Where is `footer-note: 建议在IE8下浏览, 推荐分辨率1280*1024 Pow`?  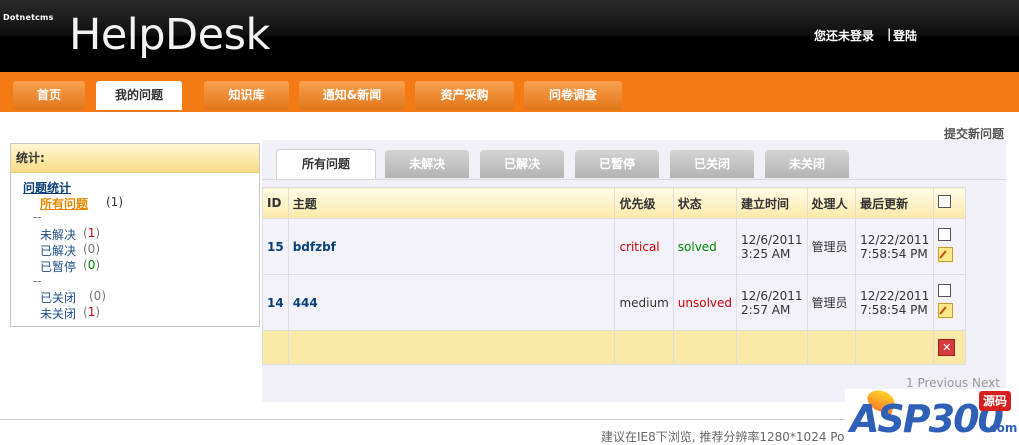 footer-note: 建议在IE8下浏览, 推荐分辨率1280*1024 Pow is located at coordinates (728, 437).